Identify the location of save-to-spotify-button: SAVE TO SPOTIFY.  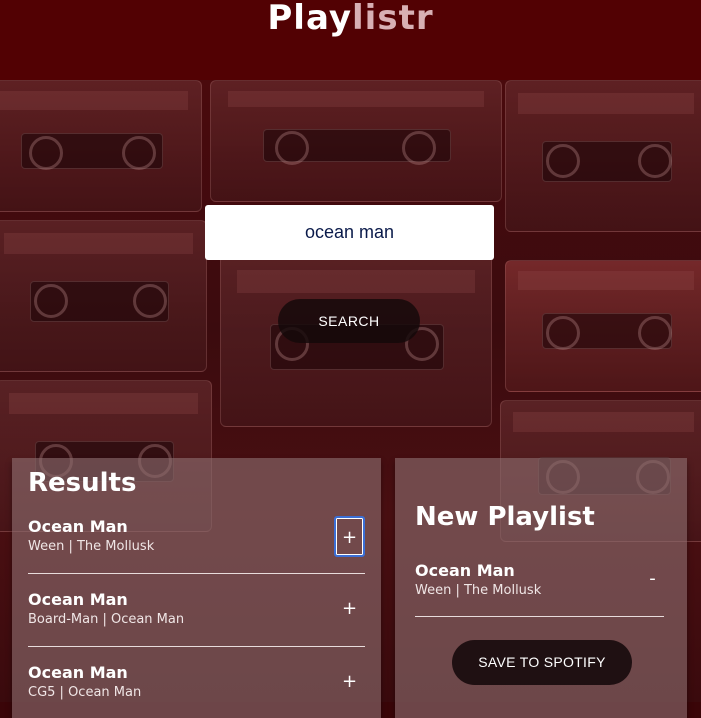
(542, 662).